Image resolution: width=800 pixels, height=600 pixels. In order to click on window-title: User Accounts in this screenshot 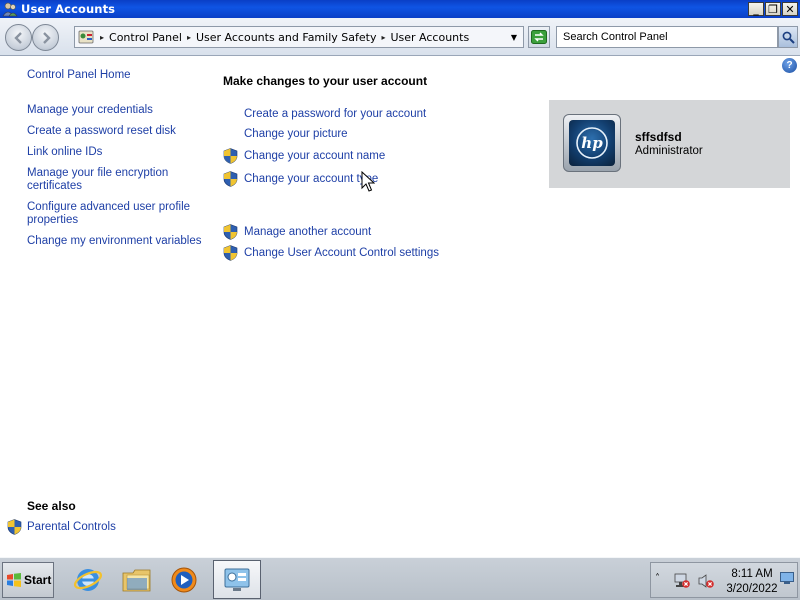, I will do `click(68, 9)`.